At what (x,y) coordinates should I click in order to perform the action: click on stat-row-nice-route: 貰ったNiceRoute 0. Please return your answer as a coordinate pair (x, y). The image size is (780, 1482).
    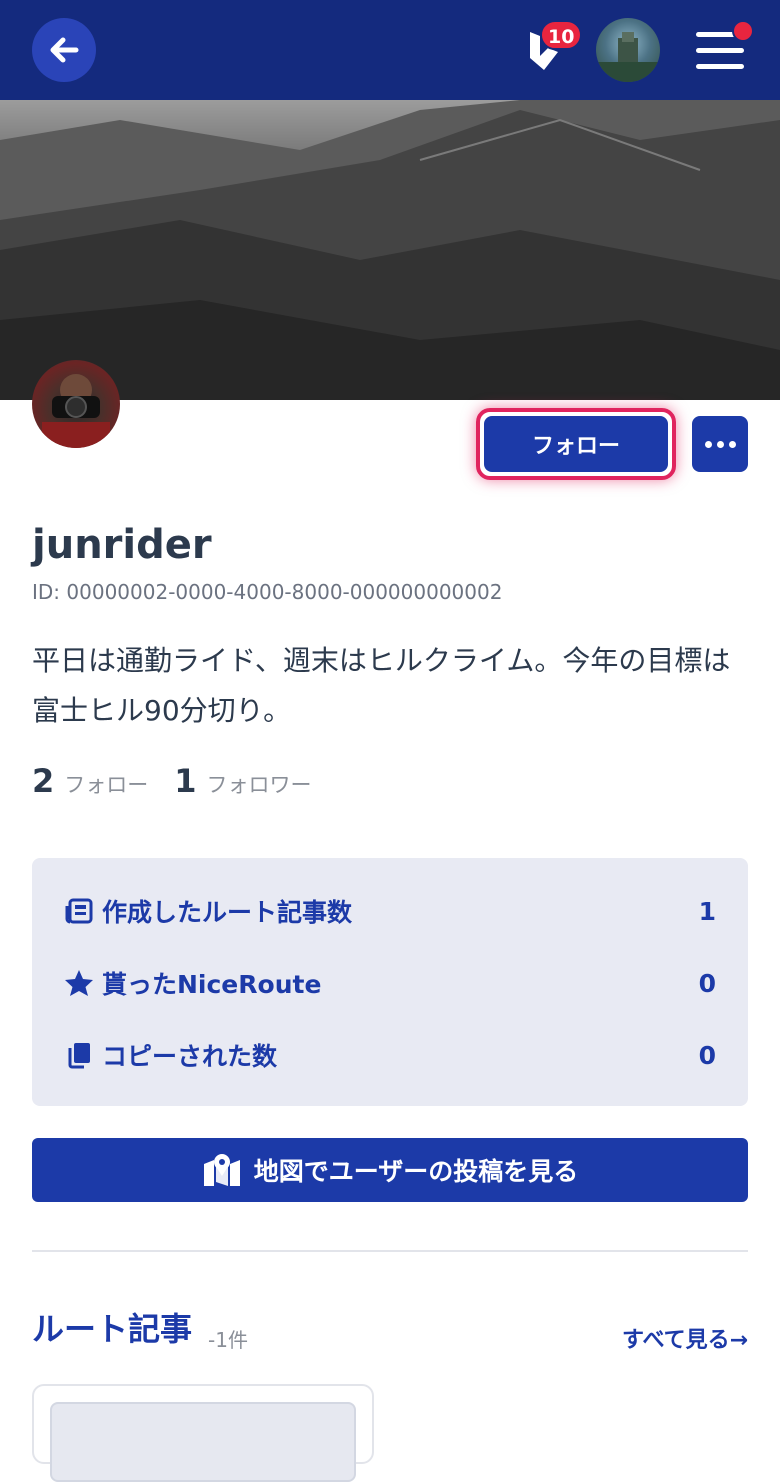
    Looking at the image, I should click on (390, 983).